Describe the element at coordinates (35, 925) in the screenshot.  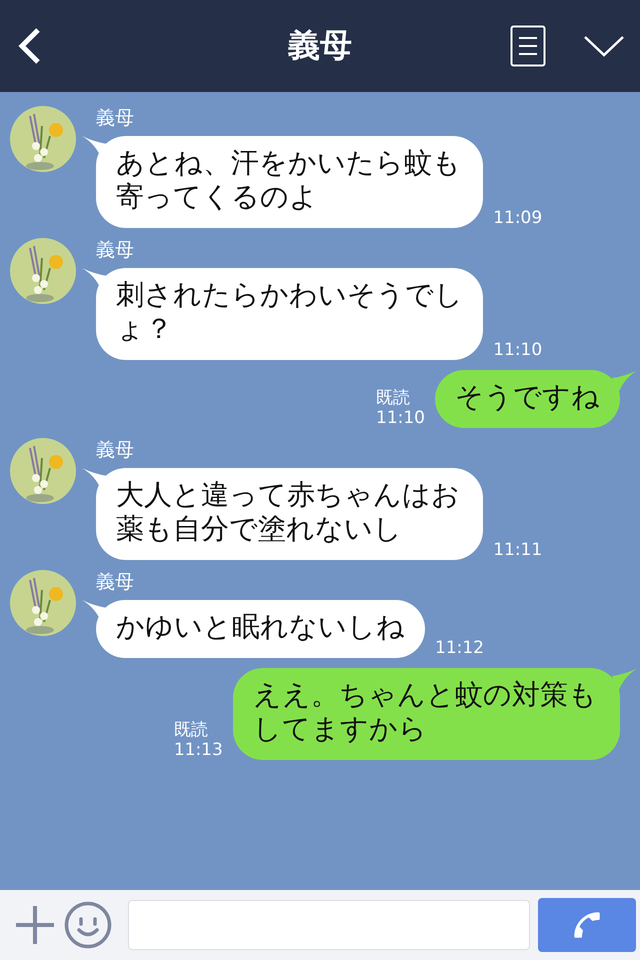
I see `plus-icon` at that location.